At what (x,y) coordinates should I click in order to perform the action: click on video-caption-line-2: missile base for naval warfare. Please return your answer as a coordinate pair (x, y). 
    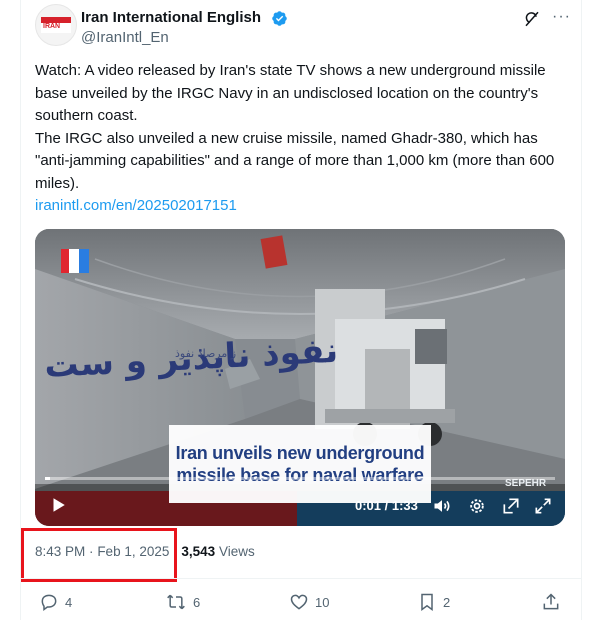
    Looking at the image, I should click on (300, 475).